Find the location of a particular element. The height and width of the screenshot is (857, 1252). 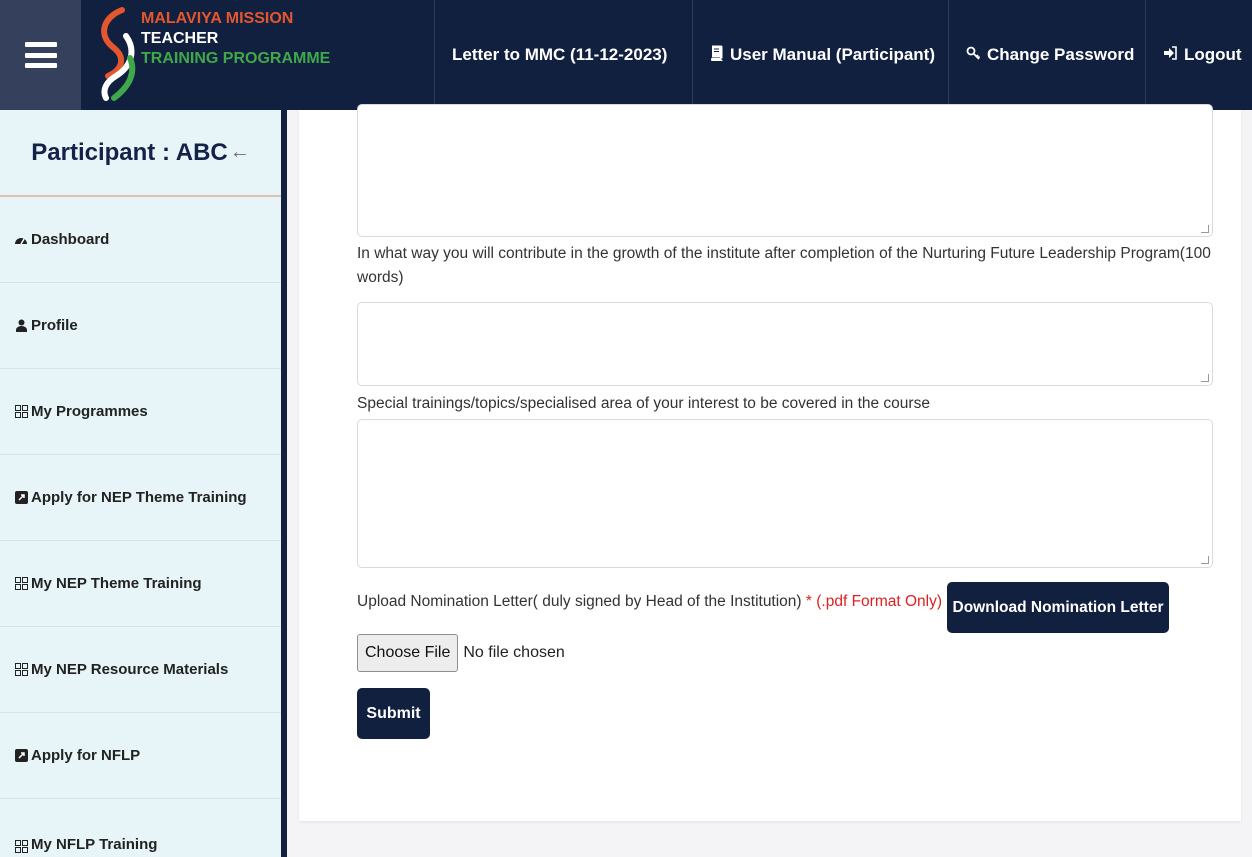

sidebar-item-label: Apply for NEP Theme Training is located at coordinates (139, 497).